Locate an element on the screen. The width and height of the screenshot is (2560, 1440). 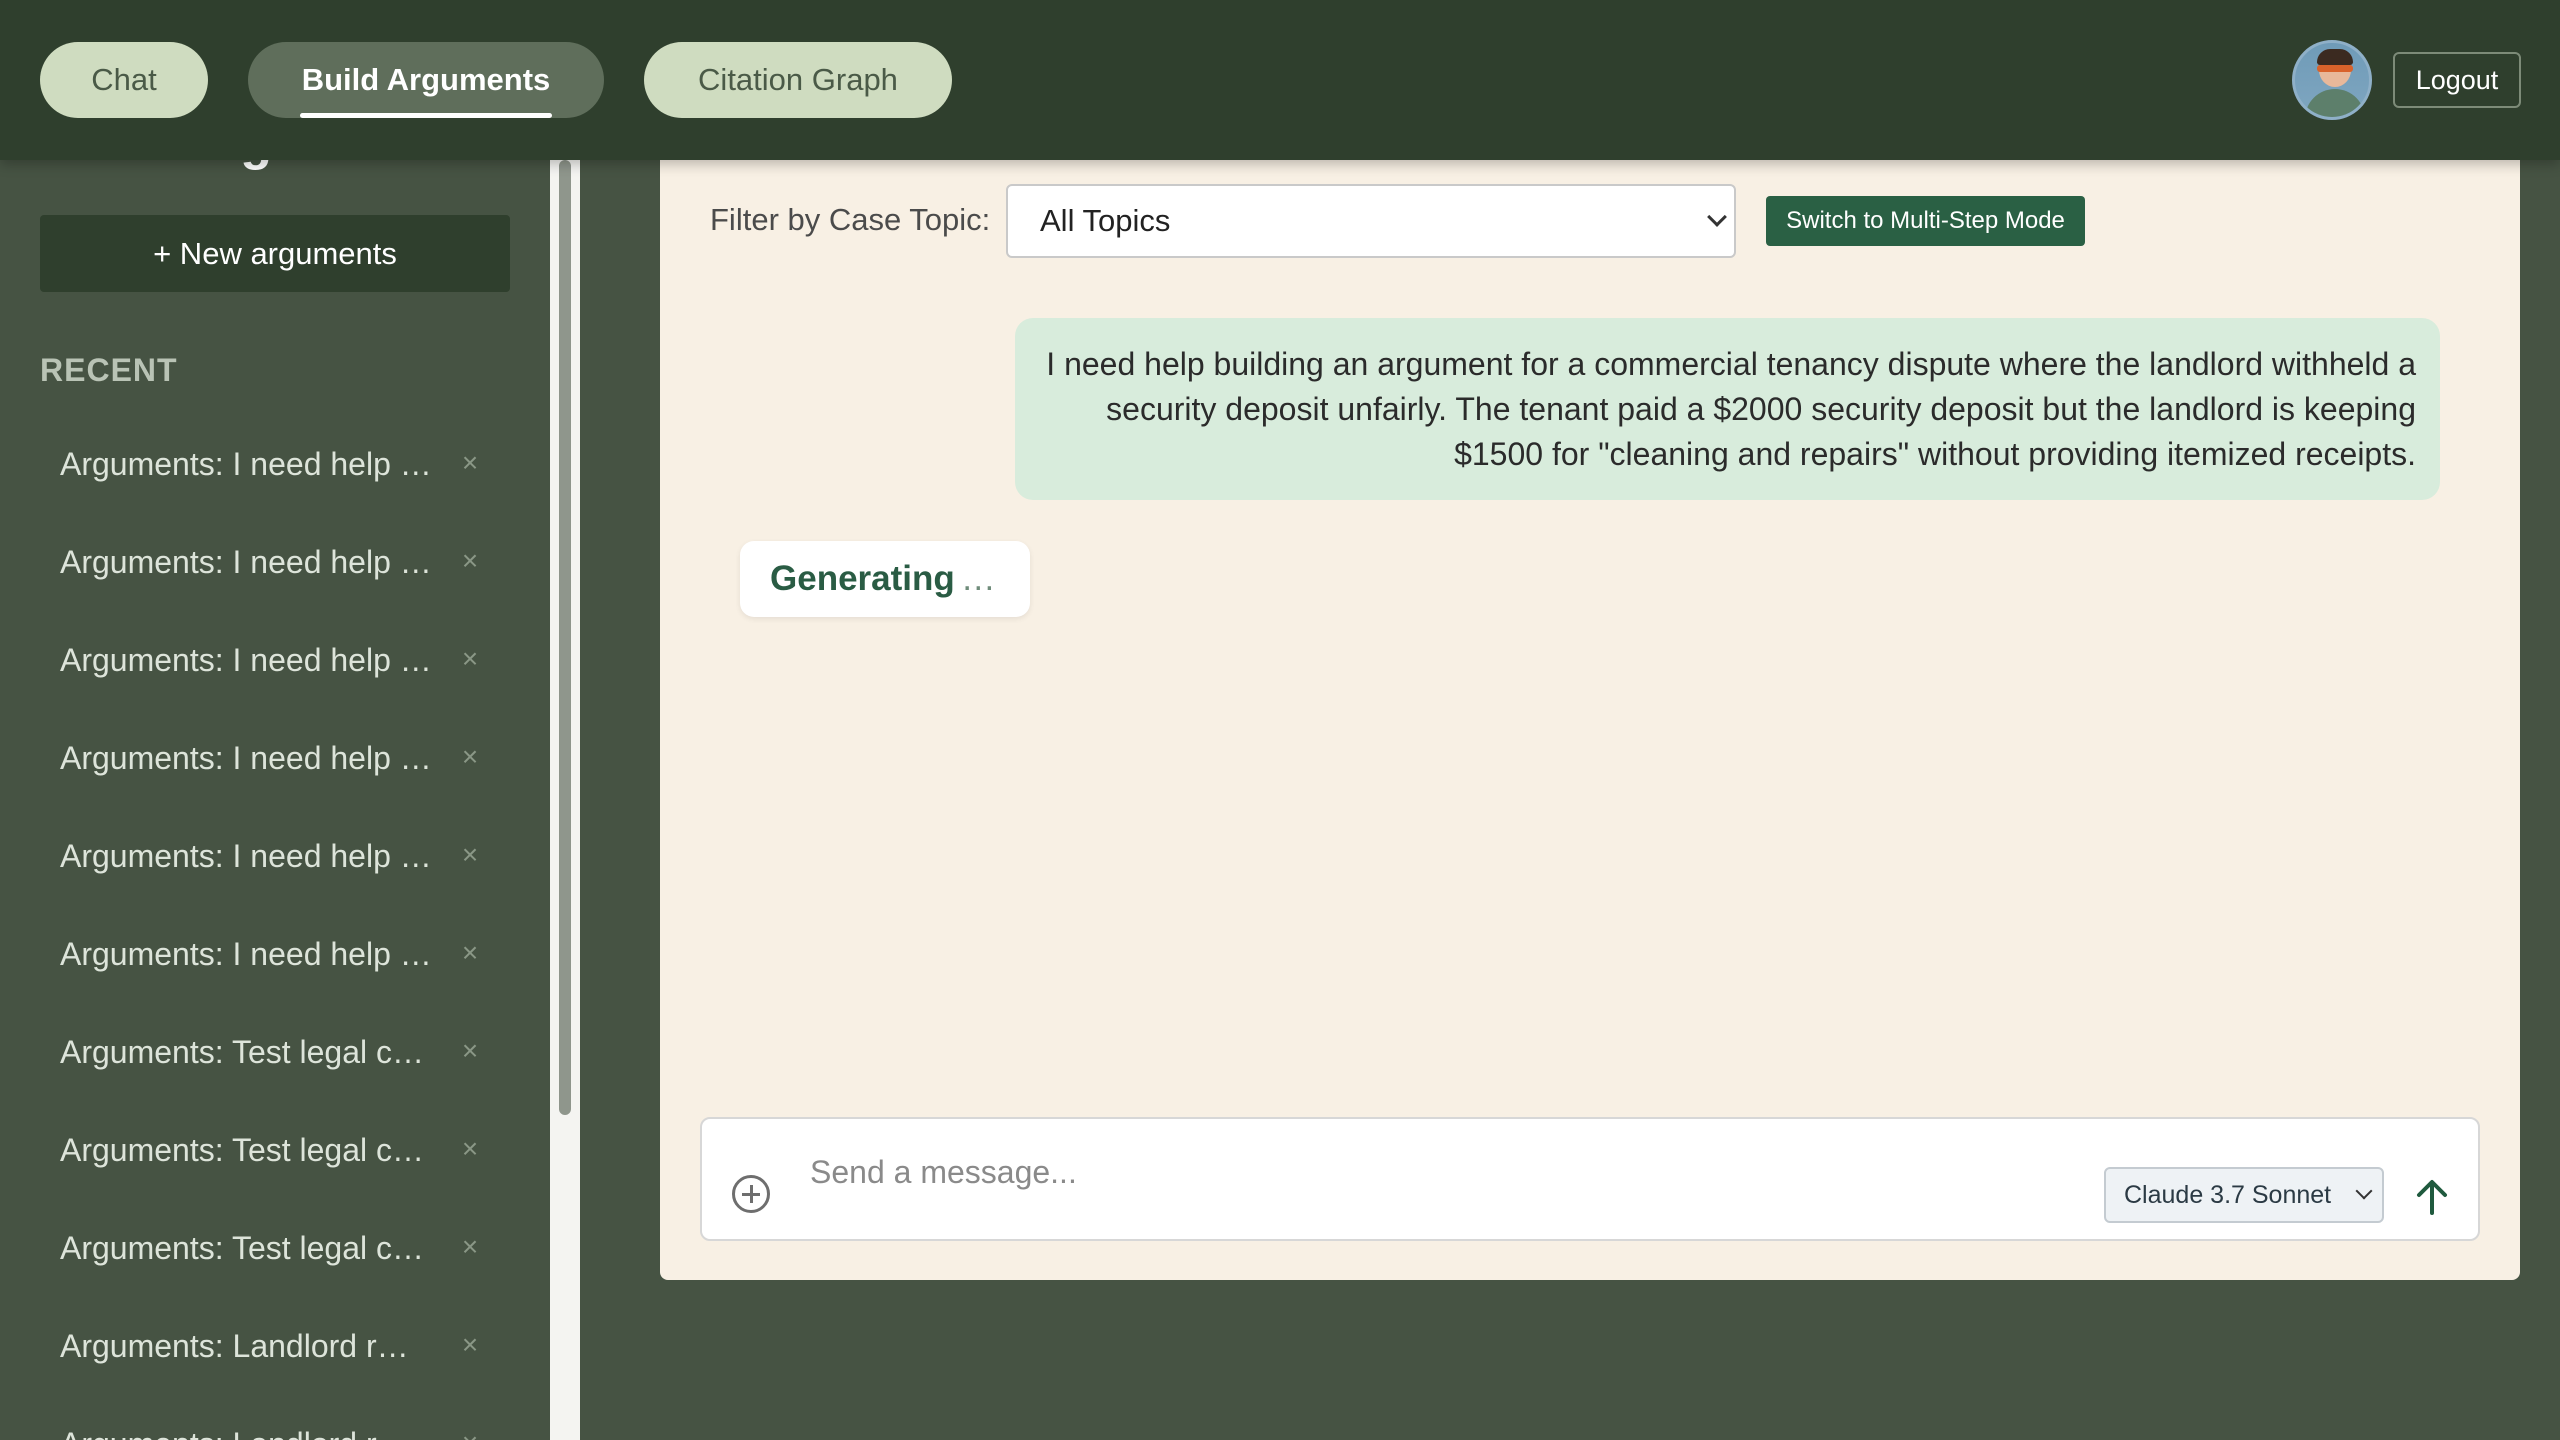
avatar-body is located at coordinates (2335, 103).